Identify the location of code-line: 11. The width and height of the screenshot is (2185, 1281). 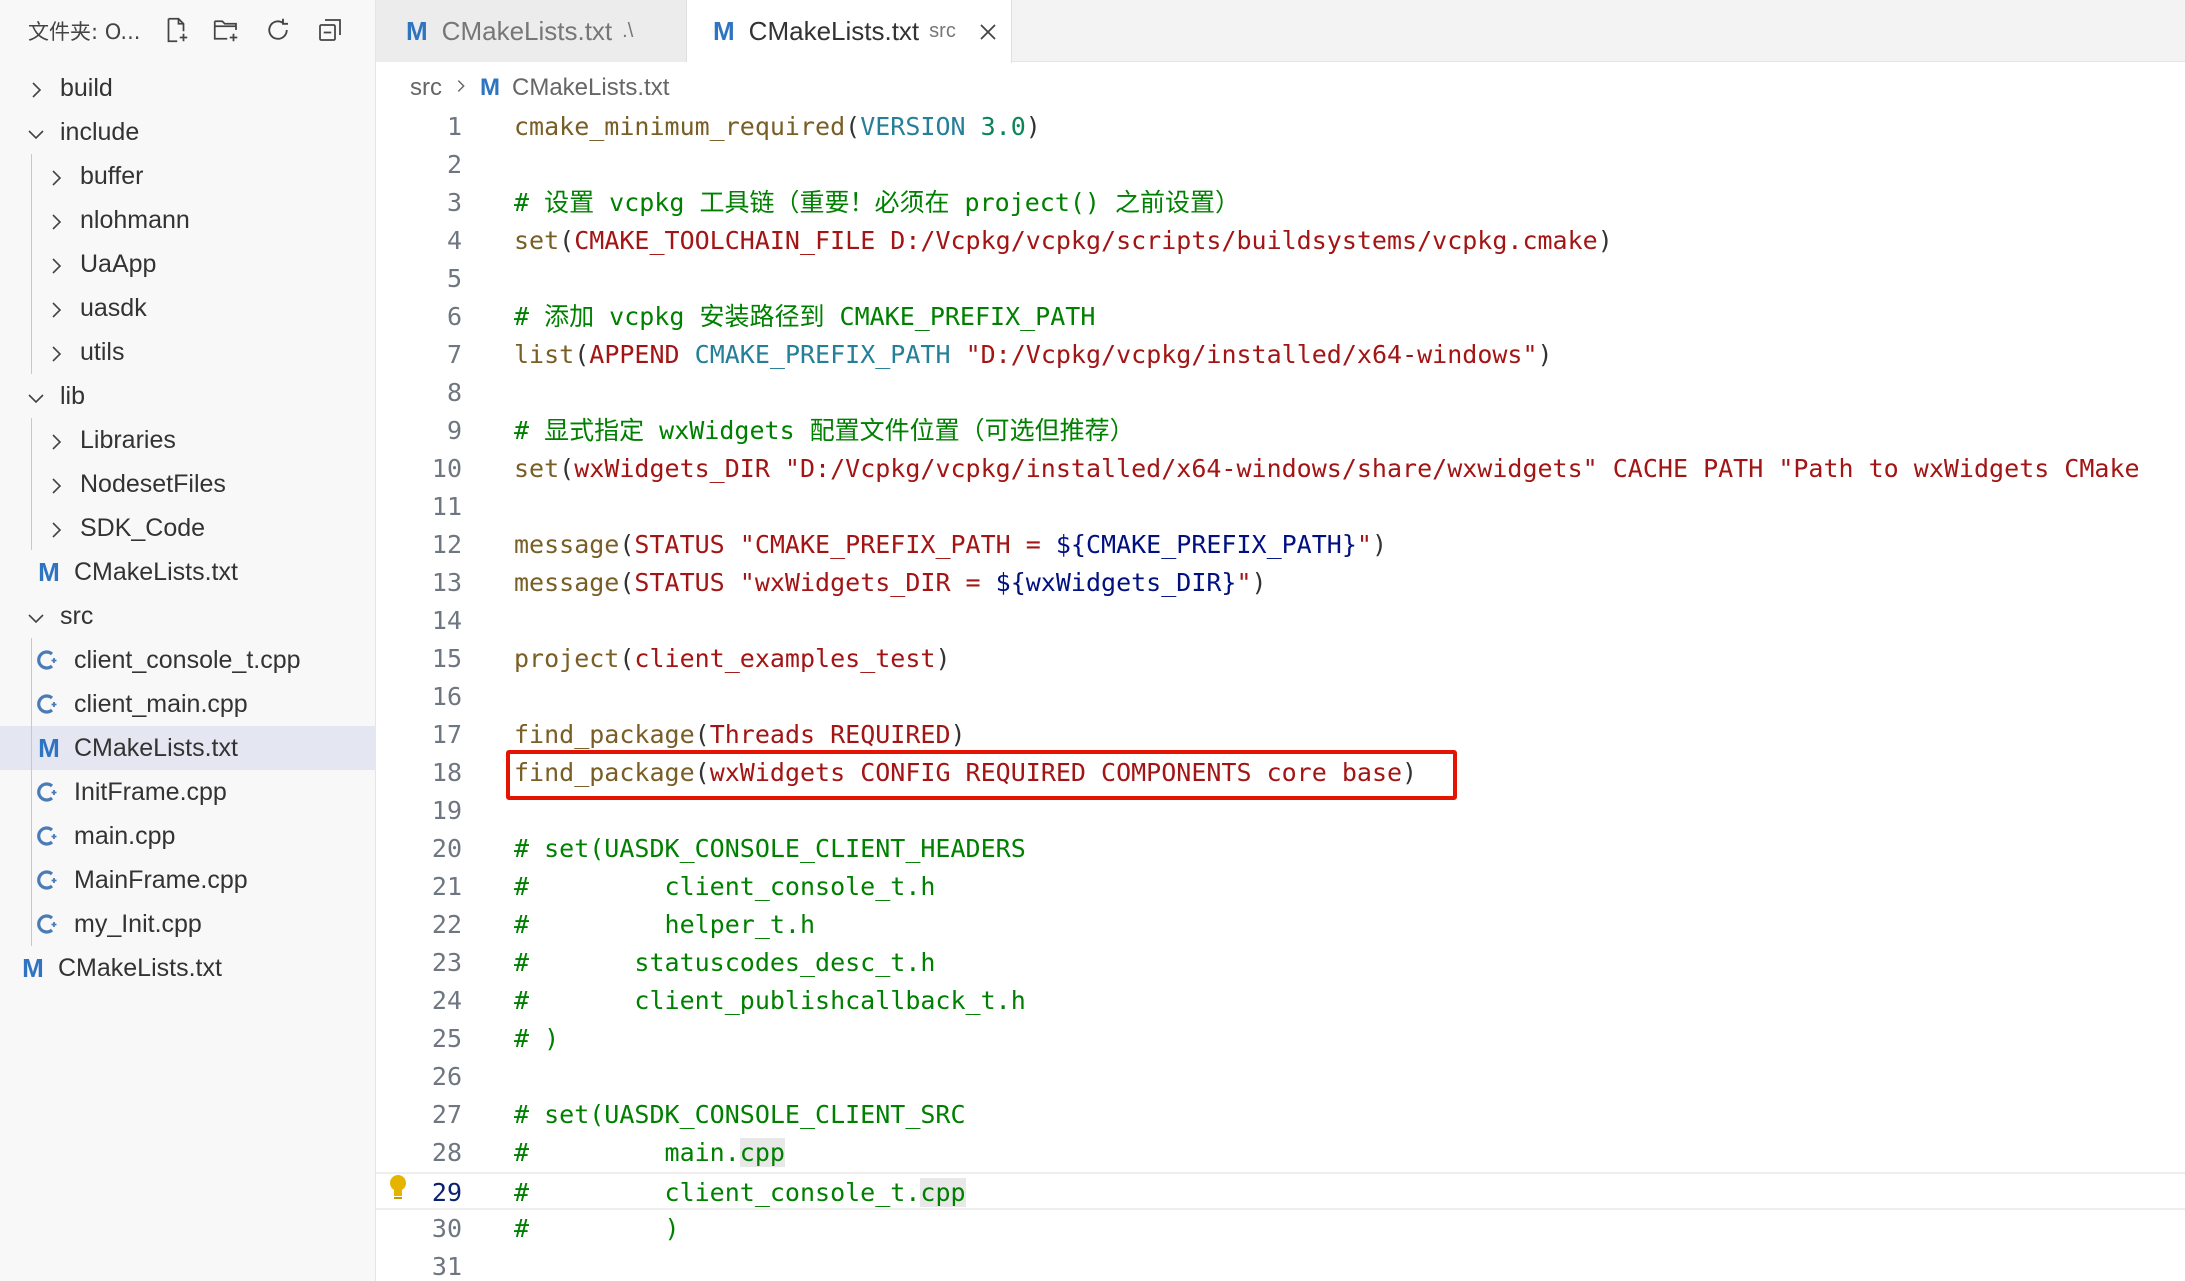
(1280, 507).